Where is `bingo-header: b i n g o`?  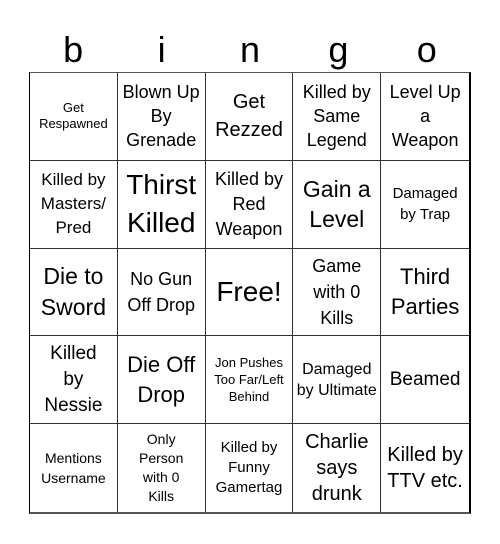 bingo-header: b i n g o is located at coordinates (250, 50).